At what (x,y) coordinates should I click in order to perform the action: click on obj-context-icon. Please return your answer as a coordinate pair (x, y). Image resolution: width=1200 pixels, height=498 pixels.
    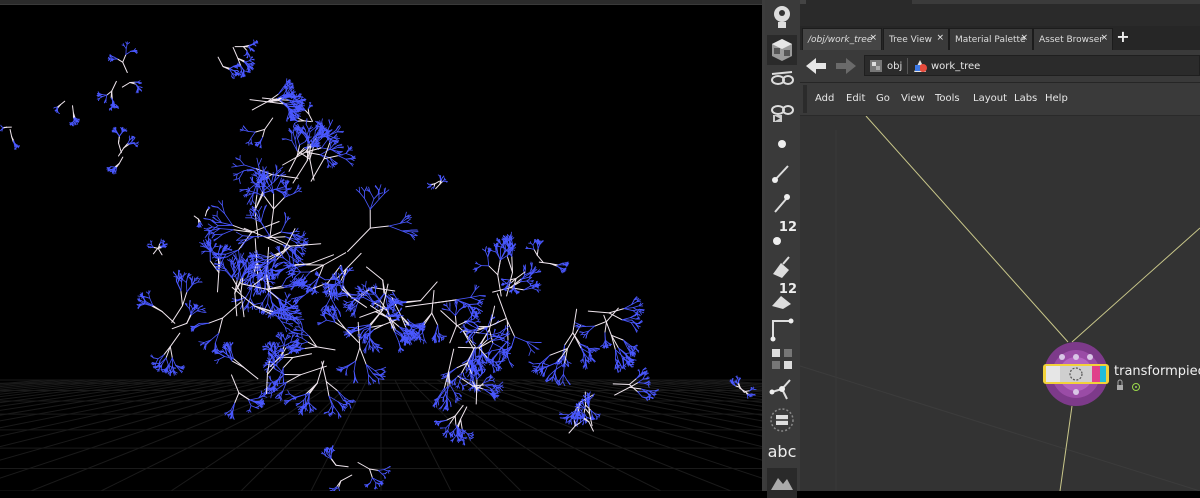
    Looking at the image, I should click on (876, 66).